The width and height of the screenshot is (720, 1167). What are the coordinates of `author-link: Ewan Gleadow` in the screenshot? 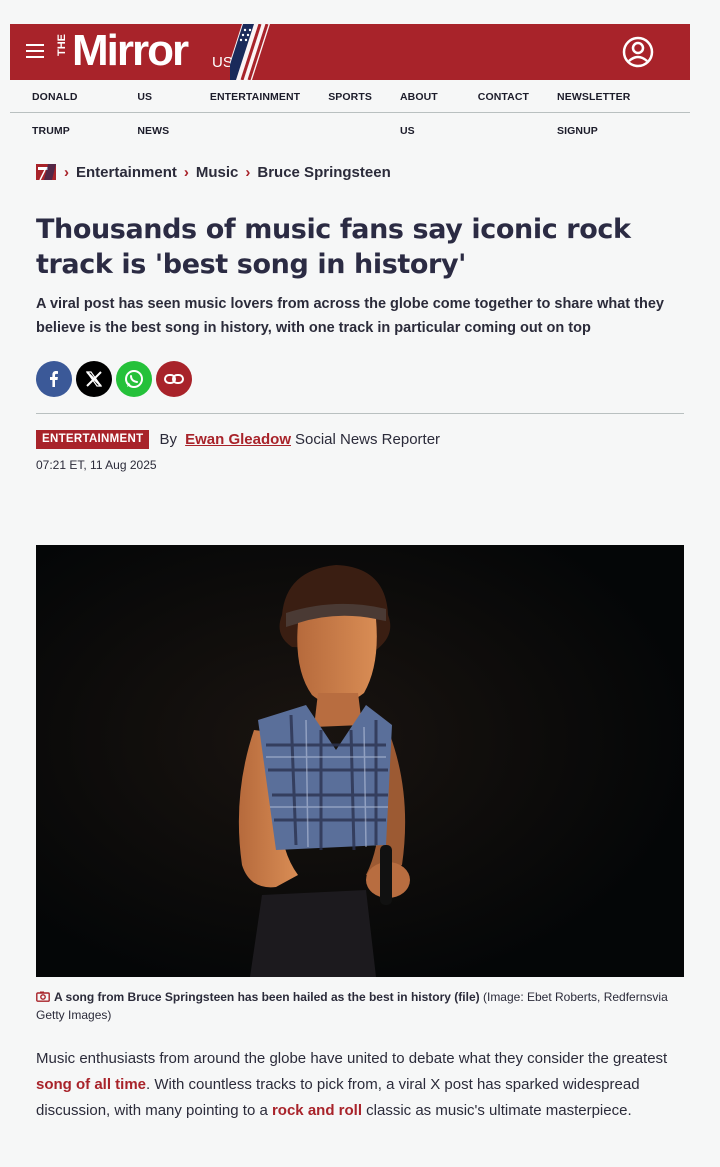 It's located at (238, 439).